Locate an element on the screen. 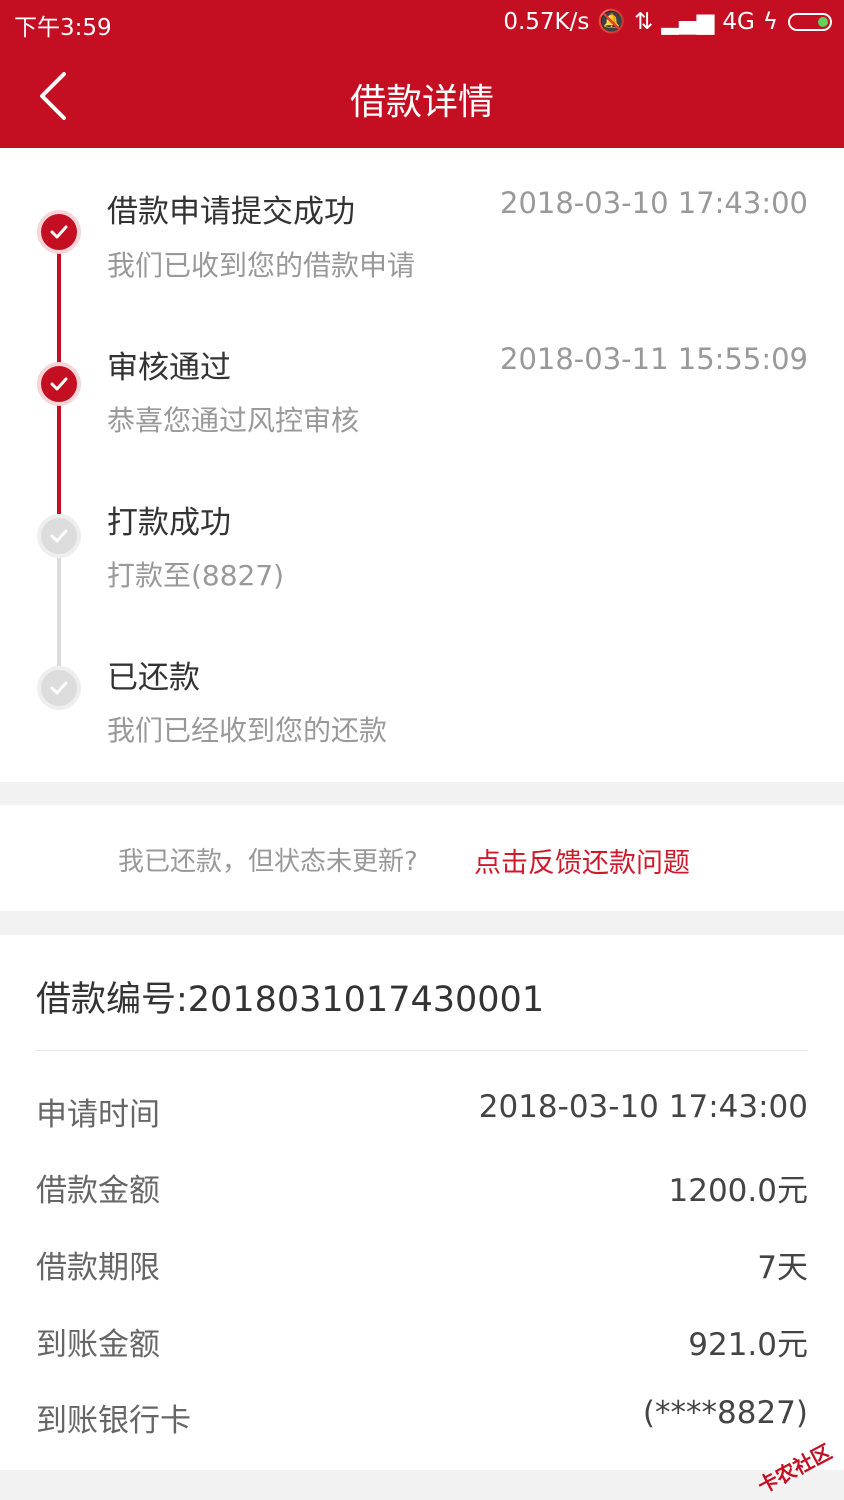 The width and height of the screenshot is (844, 1500). nav-bar: 借款详情 is located at coordinates (422, 97).